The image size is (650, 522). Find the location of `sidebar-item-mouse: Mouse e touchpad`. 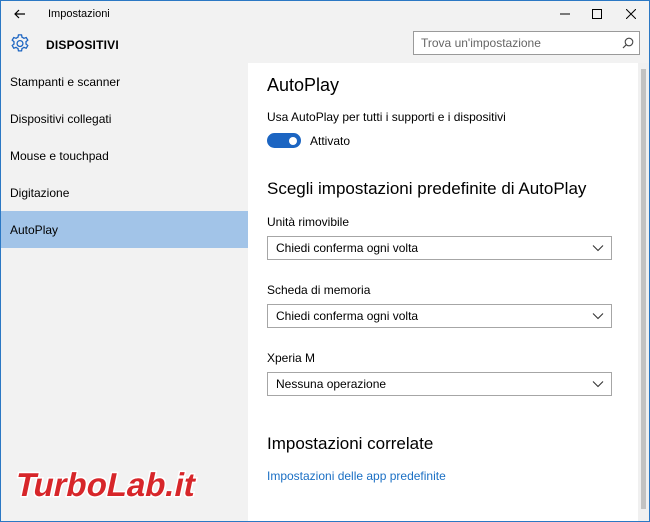

sidebar-item-mouse: Mouse e touchpad is located at coordinates (124, 155).